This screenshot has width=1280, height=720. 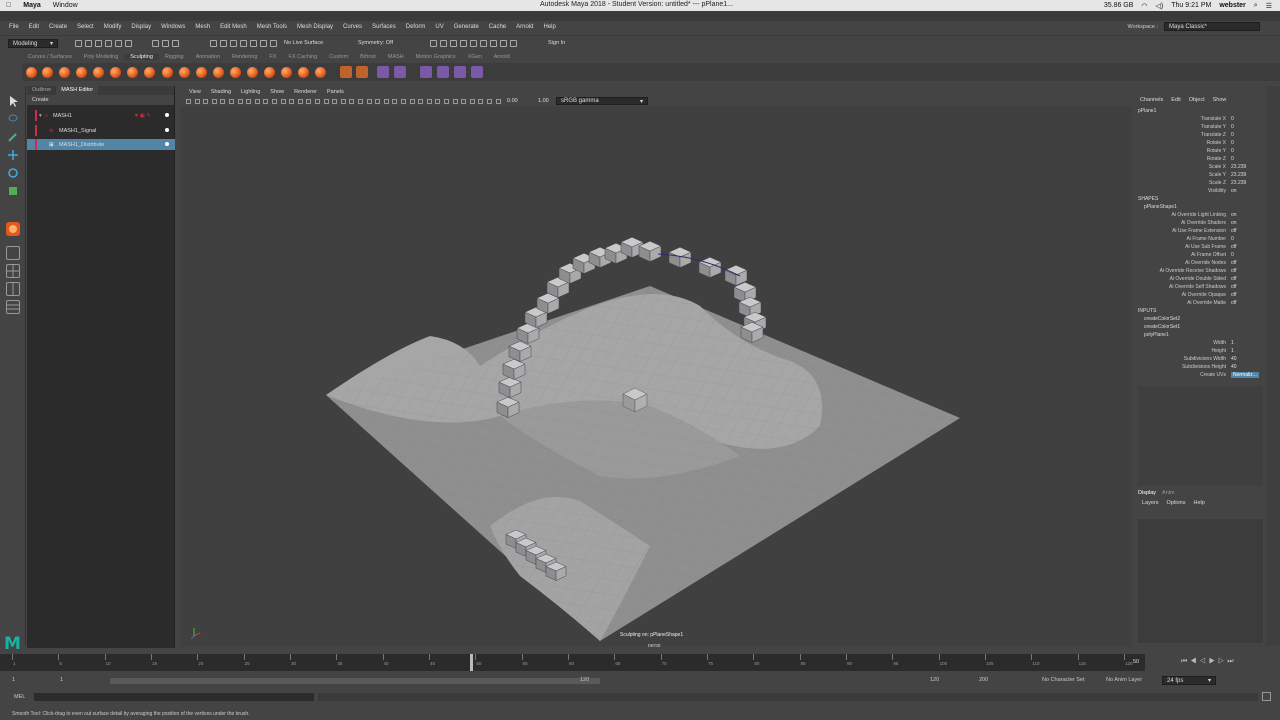 What do you see at coordinates (1234, 359) in the screenshot?
I see `channel-value: 40` at bounding box center [1234, 359].